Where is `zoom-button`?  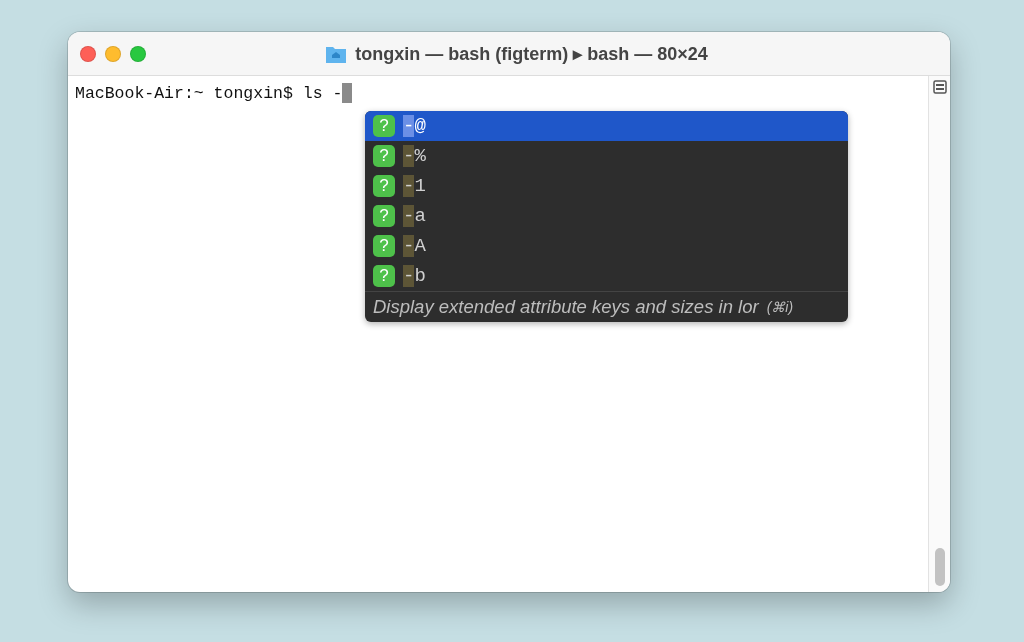
zoom-button is located at coordinates (138, 53).